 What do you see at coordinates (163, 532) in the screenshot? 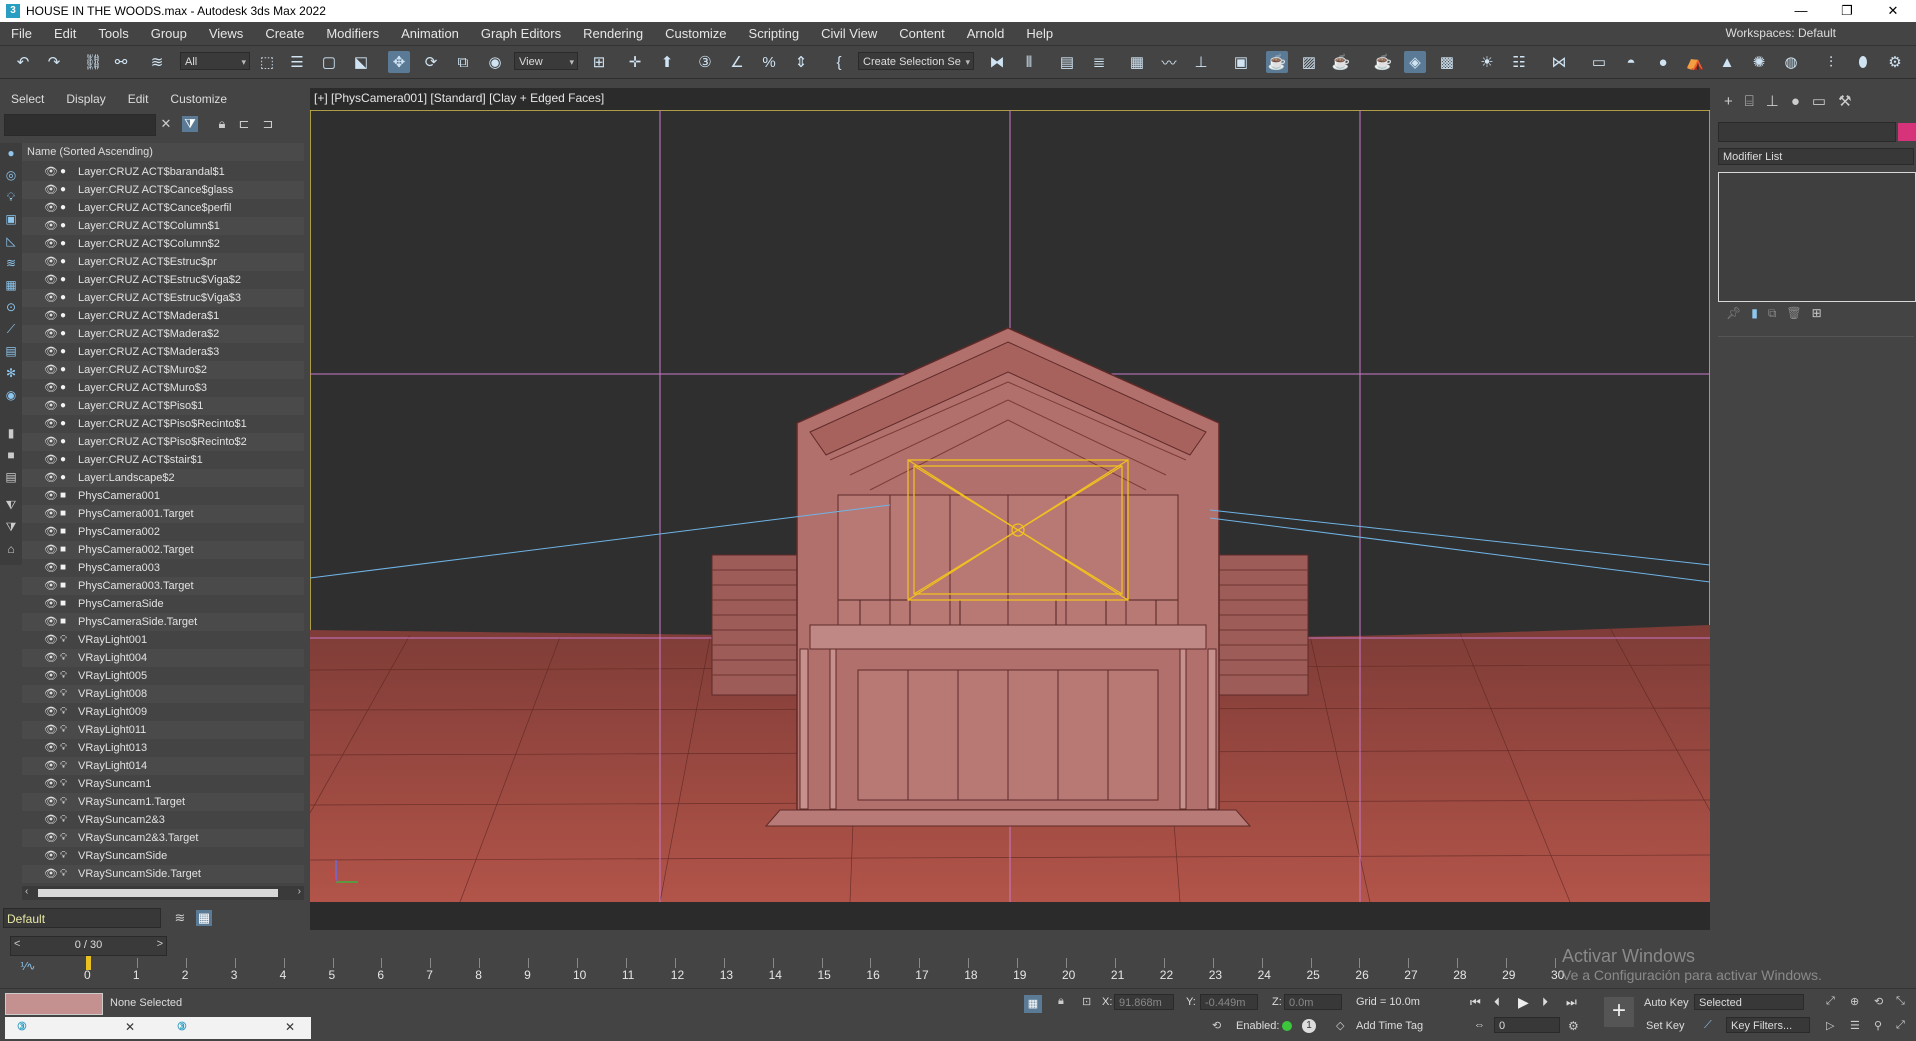
I see `scene-list-item: 👁︎ ■ PhysCamera002` at bounding box center [163, 532].